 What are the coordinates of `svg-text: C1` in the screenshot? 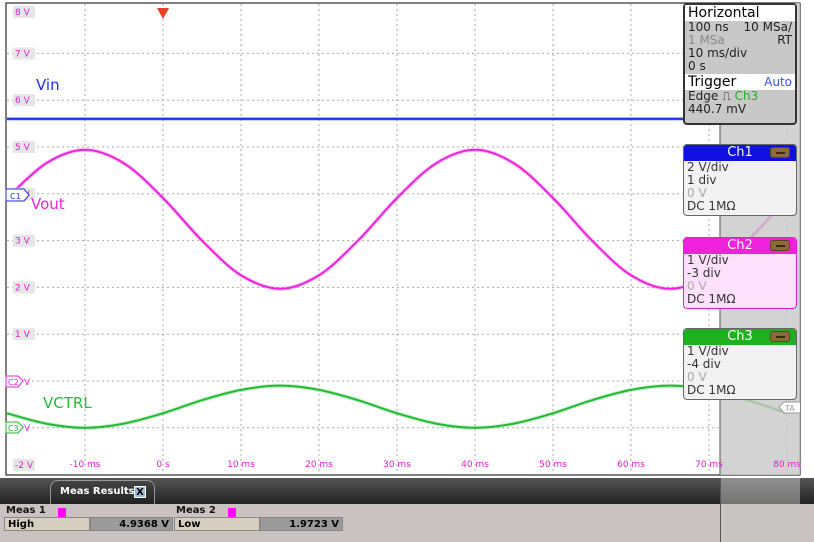 It's located at (15, 196).